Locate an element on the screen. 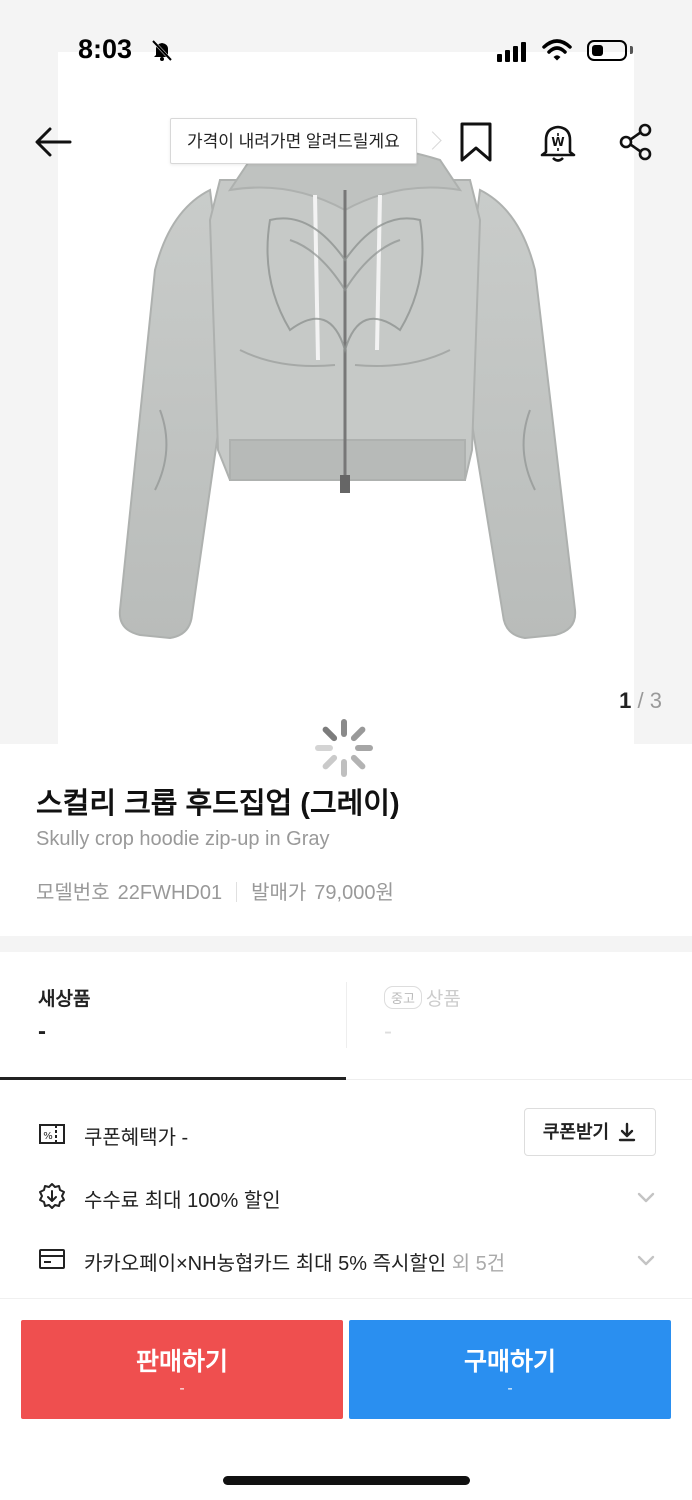 This screenshot has width=692, height=1500. tab-used-label-wrap: 중고 상품 is located at coordinates (422, 997).